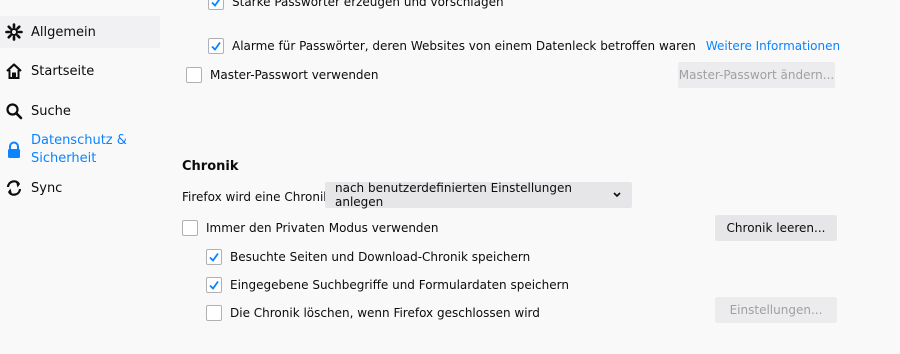 This screenshot has width=900, height=354. Describe the element at coordinates (190, 228) in the screenshot. I see `private-mode-checkbox` at that location.